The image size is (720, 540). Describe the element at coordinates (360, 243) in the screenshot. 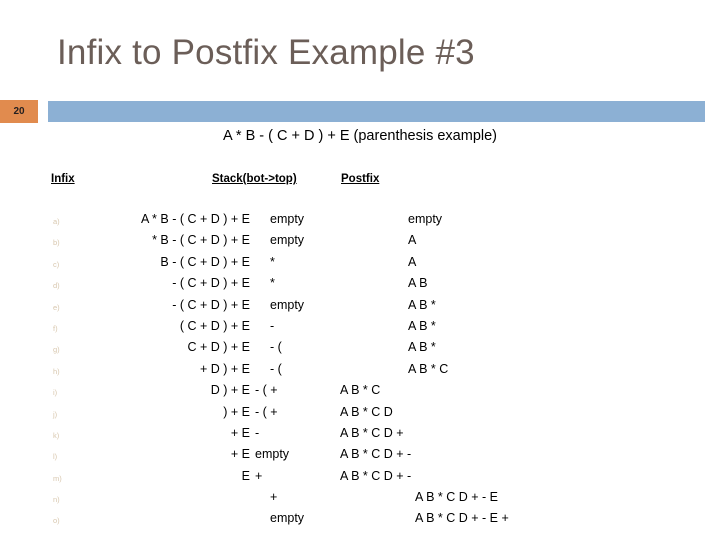

I see `table-row: b) * B - ( C + D ) + E empty A` at that location.